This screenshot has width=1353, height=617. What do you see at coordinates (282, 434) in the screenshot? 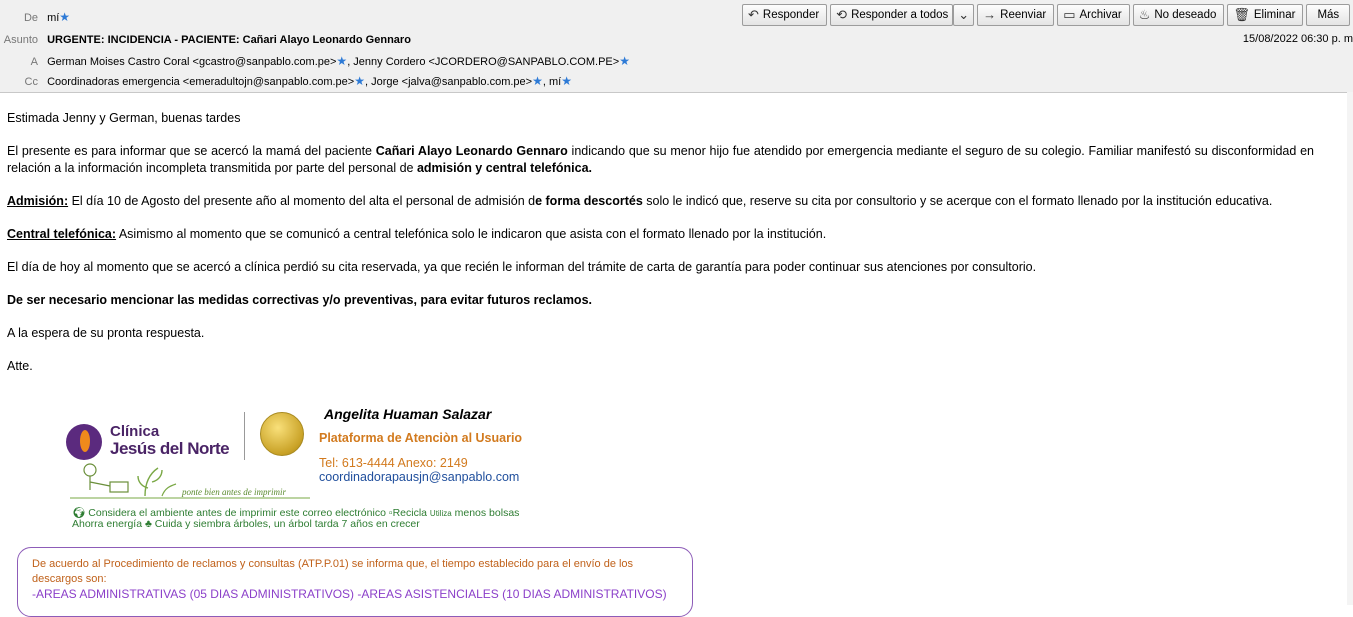
I see `accreditation-seal-icon` at bounding box center [282, 434].